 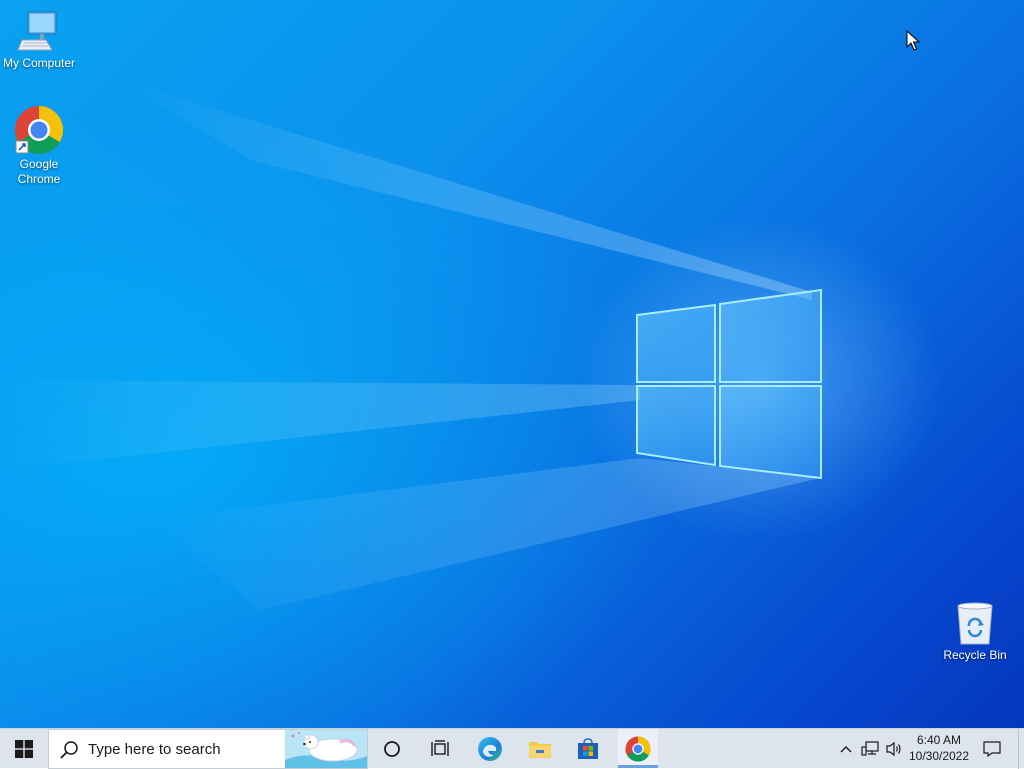 I want to click on search-box: Type here to search, so click(x=208, y=749).